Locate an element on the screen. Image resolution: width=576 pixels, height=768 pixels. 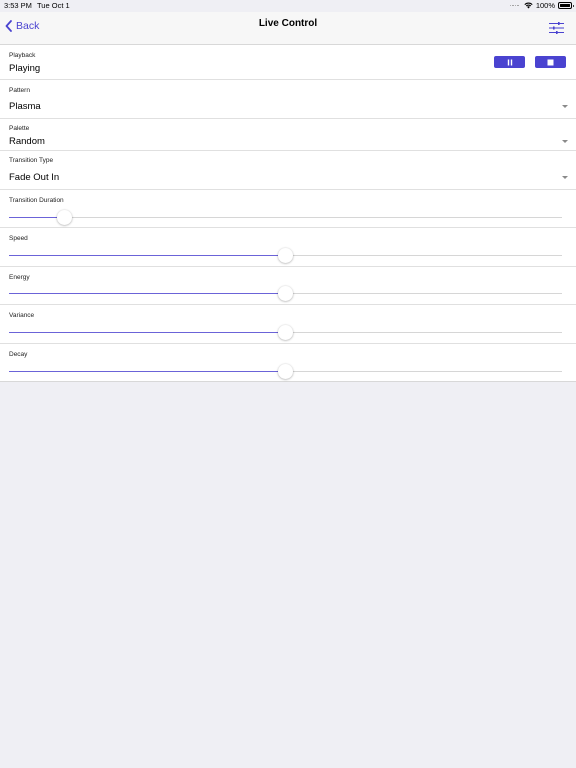
slider-row-speed: Speed is located at coordinates (288, 247).